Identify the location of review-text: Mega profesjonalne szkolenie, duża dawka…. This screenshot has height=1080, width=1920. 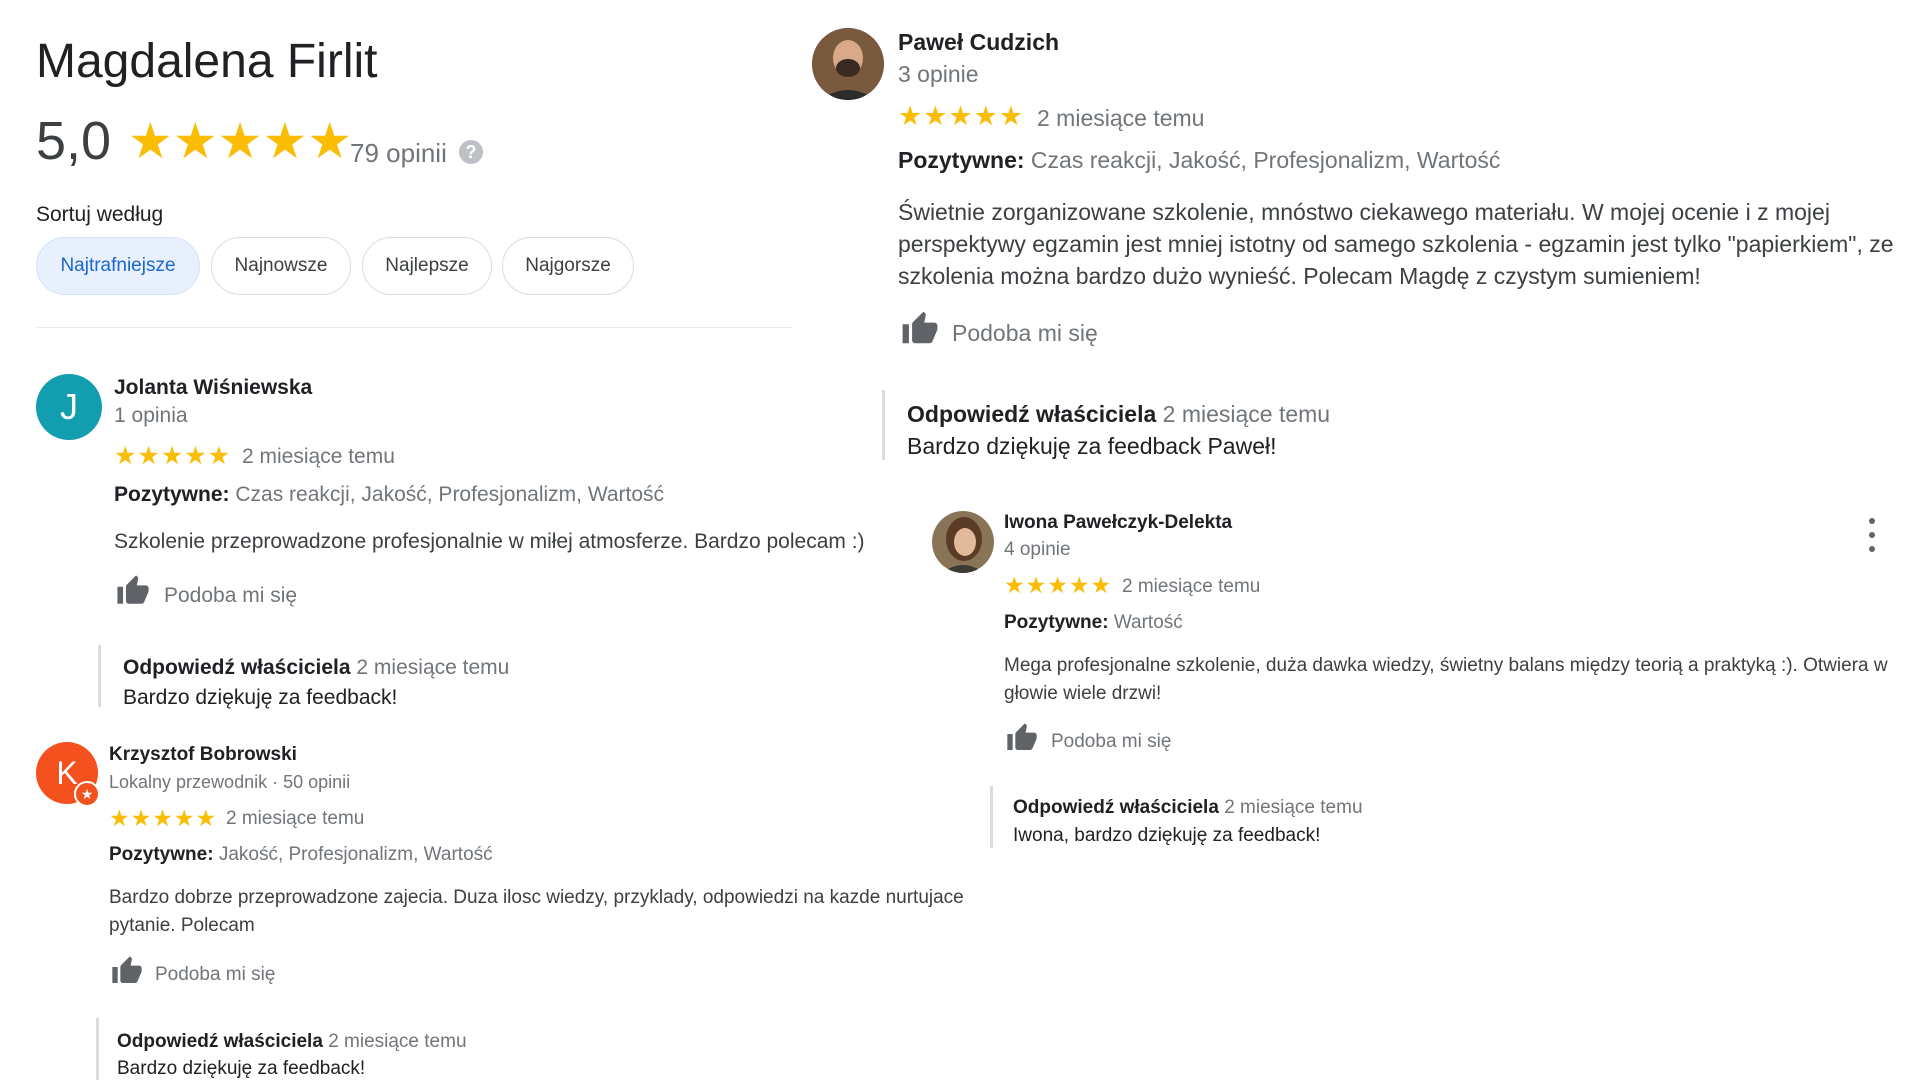
(1446, 679).